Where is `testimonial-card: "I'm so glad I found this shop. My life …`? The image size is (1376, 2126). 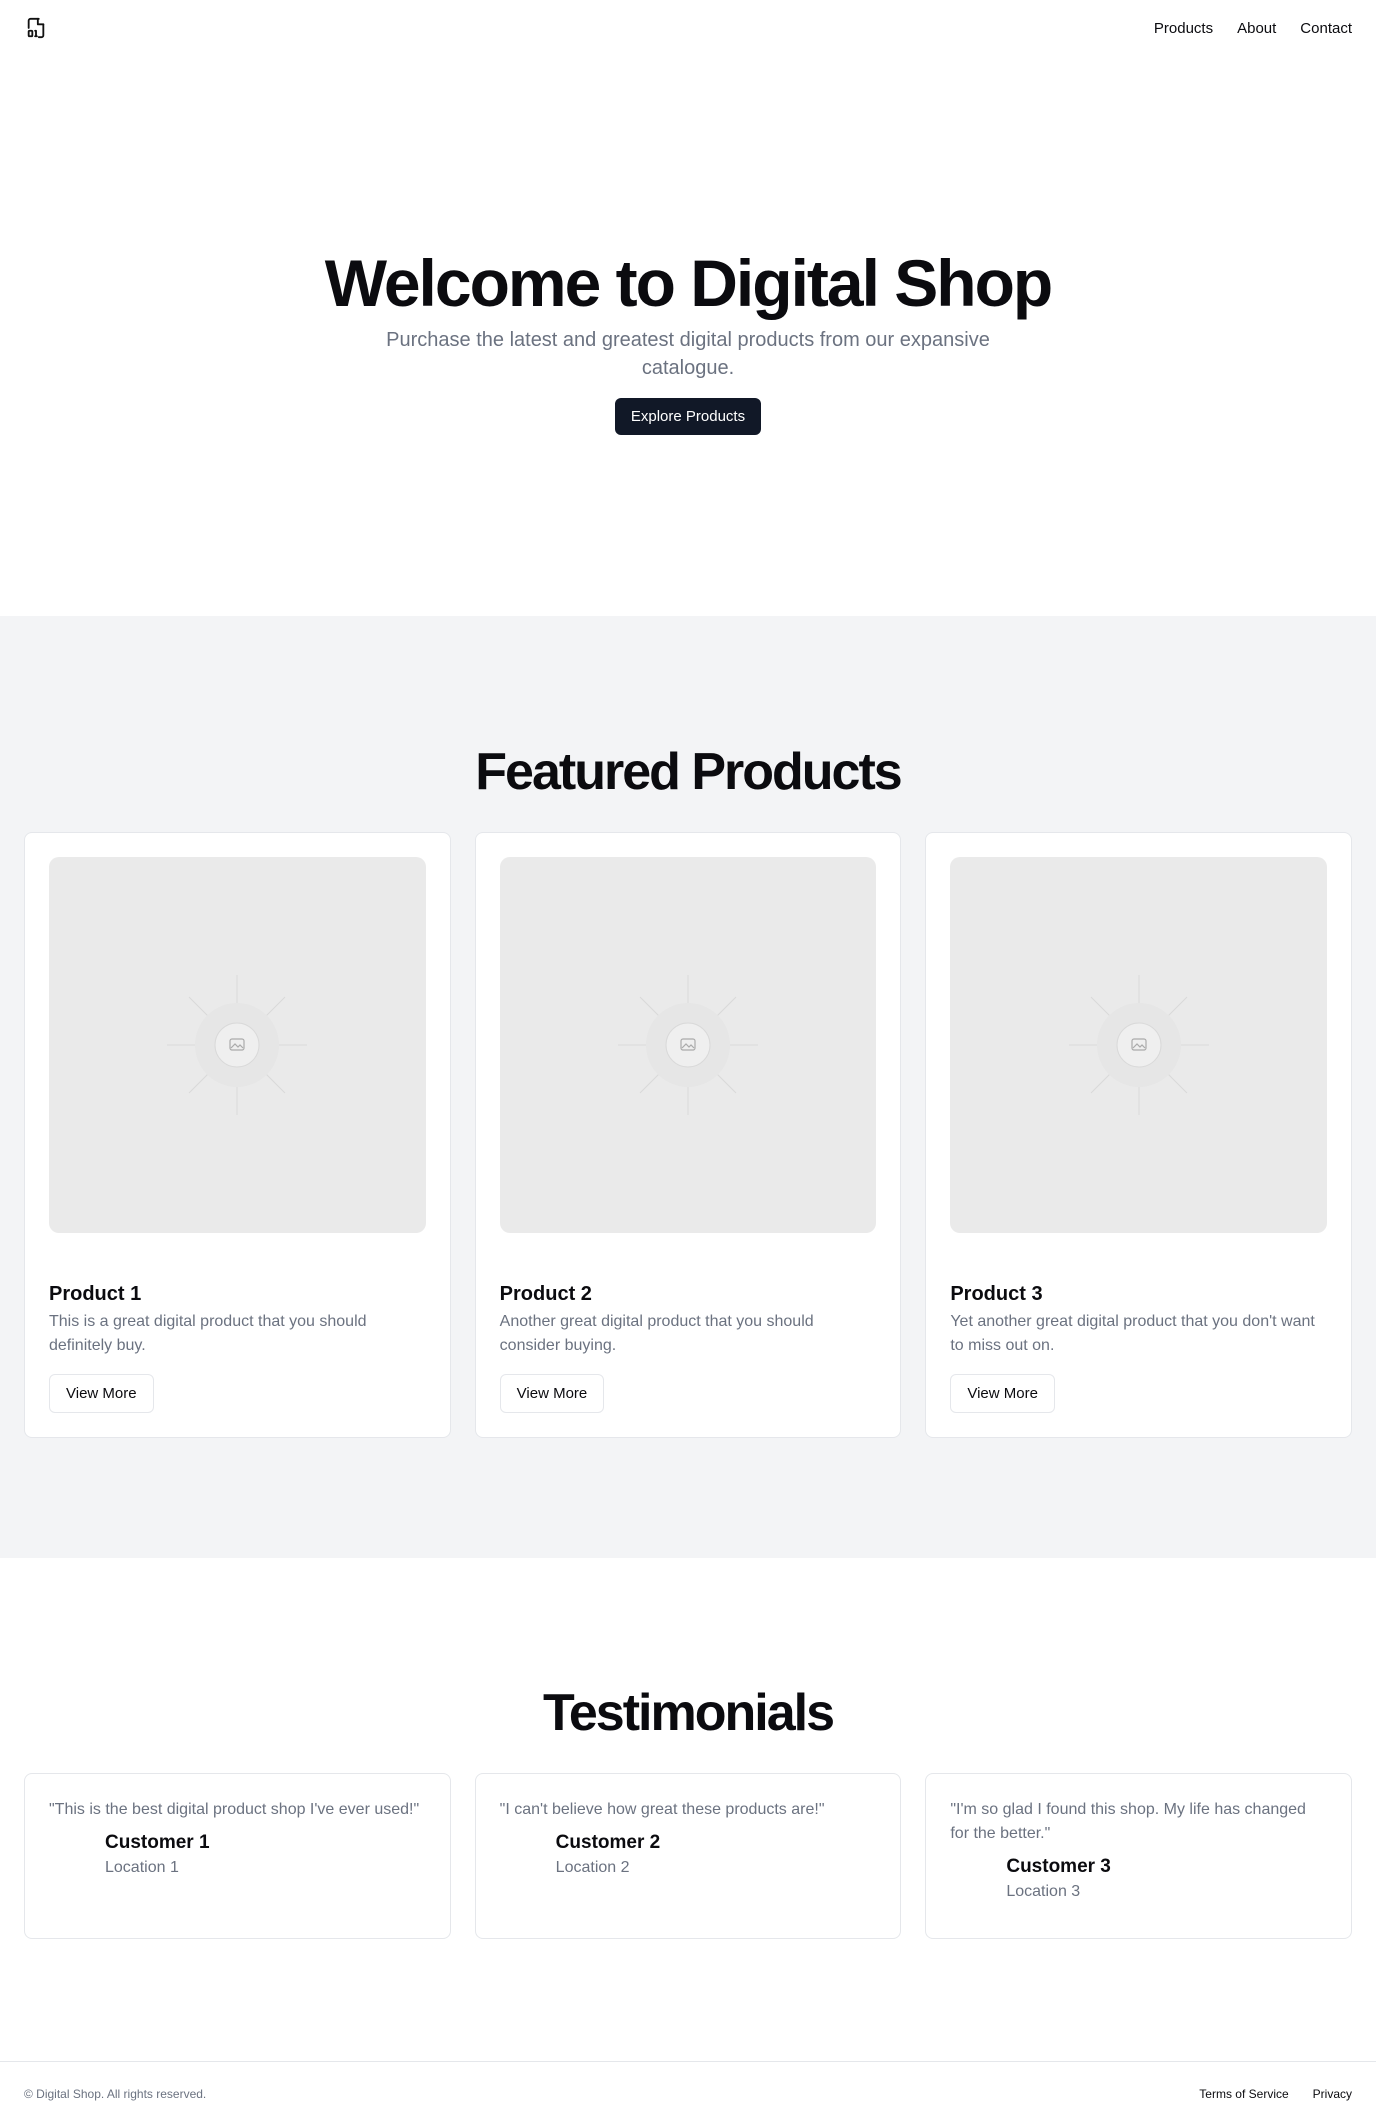
testimonial-card: "I'm so glad I found this shop. My life … is located at coordinates (1139, 1856).